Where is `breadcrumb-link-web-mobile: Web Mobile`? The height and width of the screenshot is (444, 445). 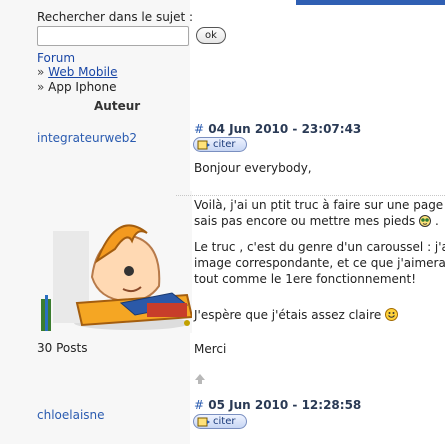 breadcrumb-link-web-mobile: Web Mobile is located at coordinates (82, 72).